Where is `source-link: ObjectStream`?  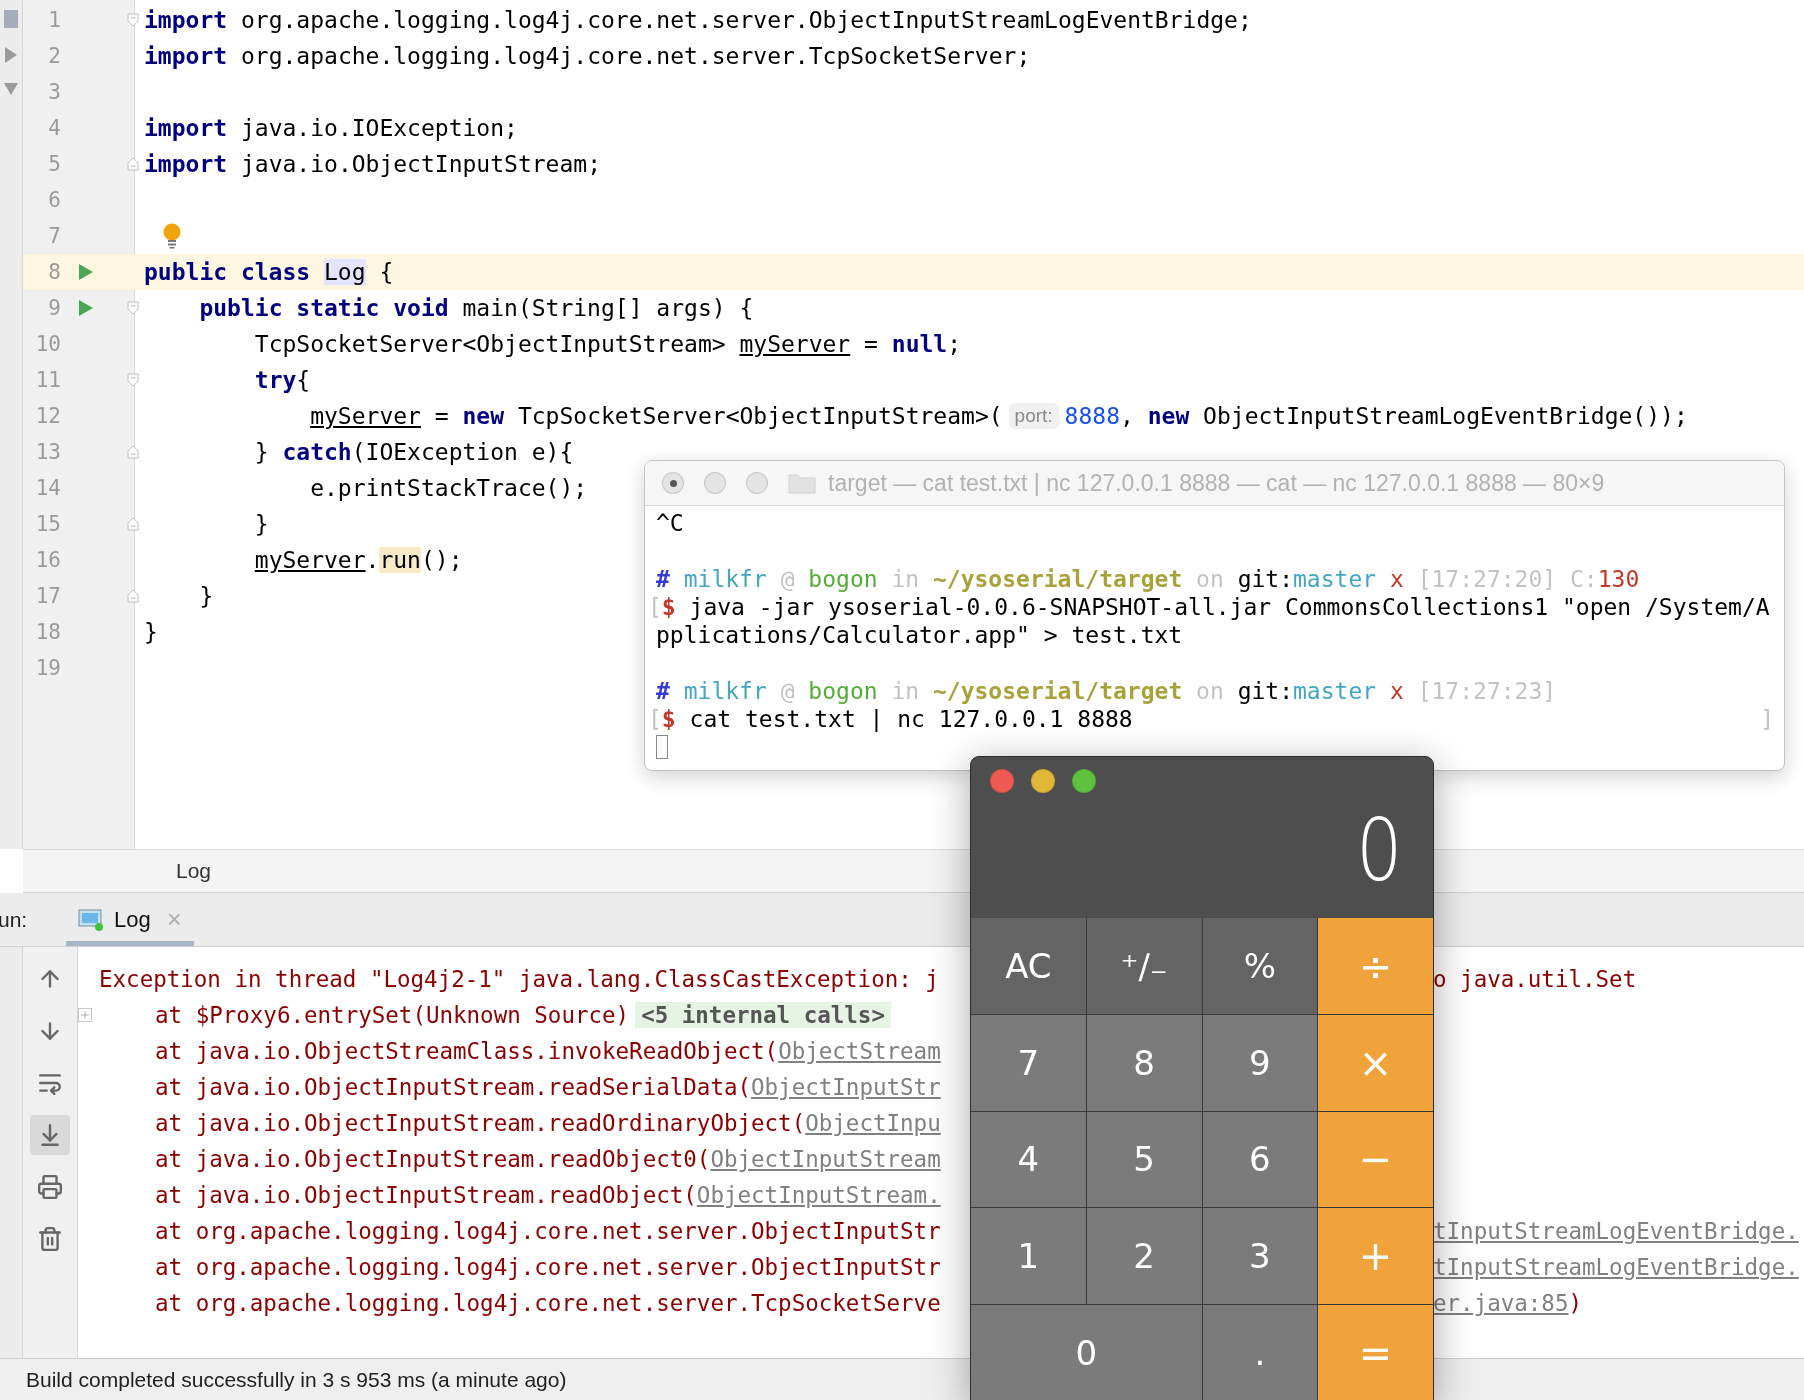 source-link: ObjectStream is located at coordinates (859, 1051).